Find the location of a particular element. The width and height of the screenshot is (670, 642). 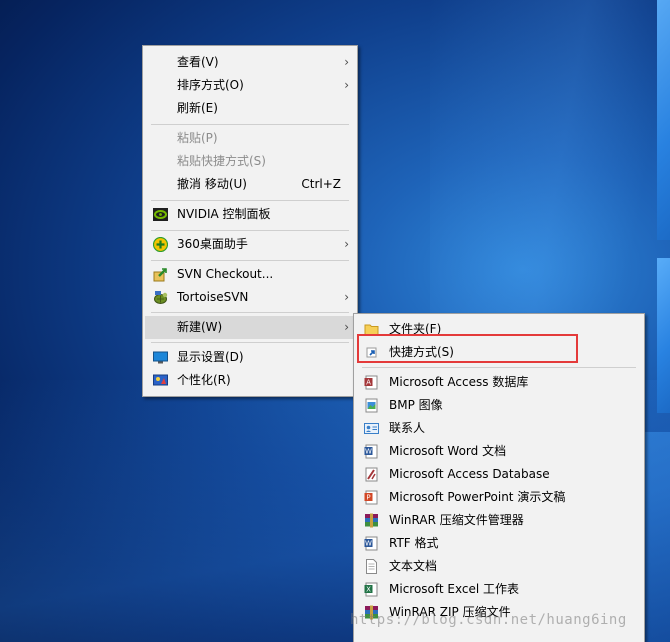

svg-text: A is located at coordinates (368, 383).